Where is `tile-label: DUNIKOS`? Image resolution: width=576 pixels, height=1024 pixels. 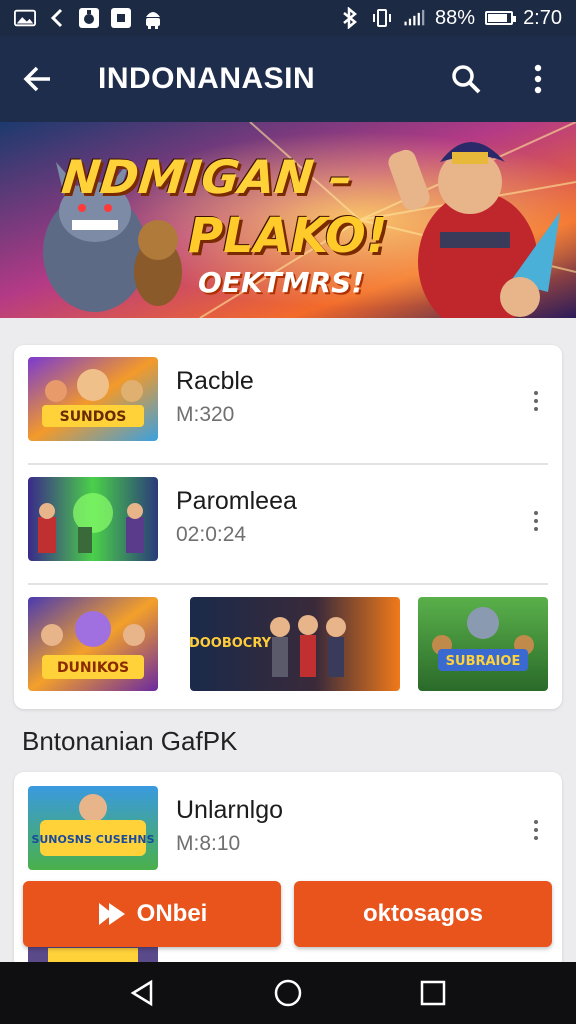
tile-label: DUNIKOS is located at coordinates (93, 668).